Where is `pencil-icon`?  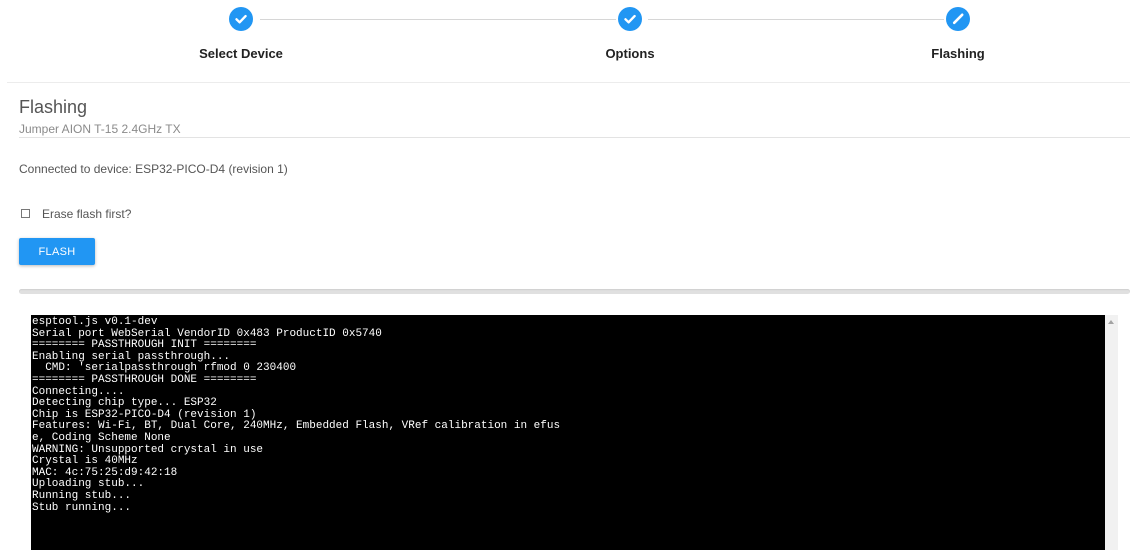 pencil-icon is located at coordinates (958, 19).